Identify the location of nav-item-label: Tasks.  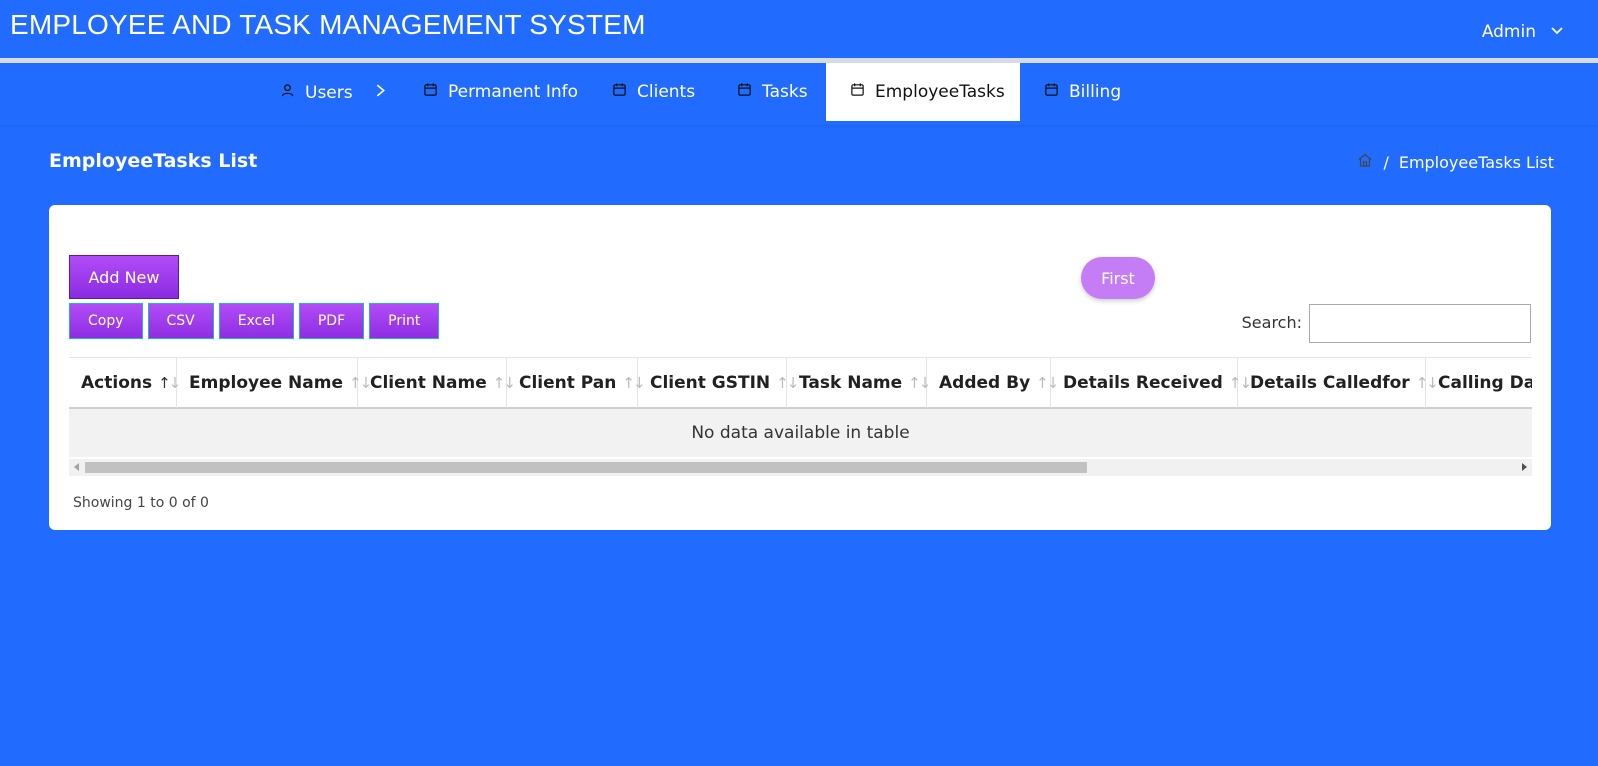
(785, 92).